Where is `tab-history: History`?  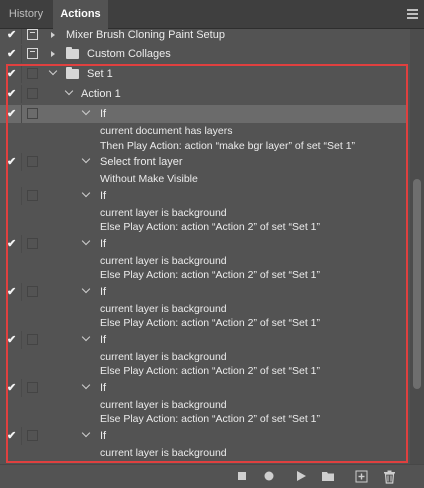 tab-history: History is located at coordinates (26, 14).